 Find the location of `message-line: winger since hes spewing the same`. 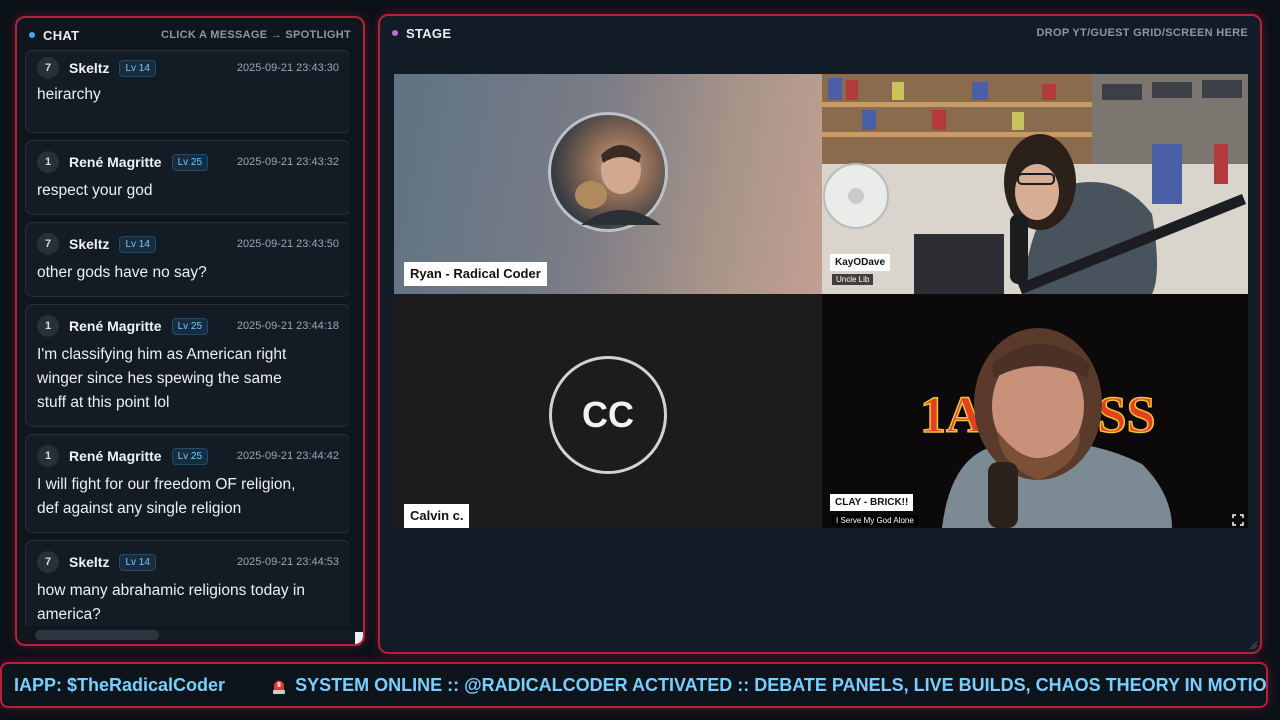

message-line: winger since hes spewing the same is located at coordinates (159, 378).